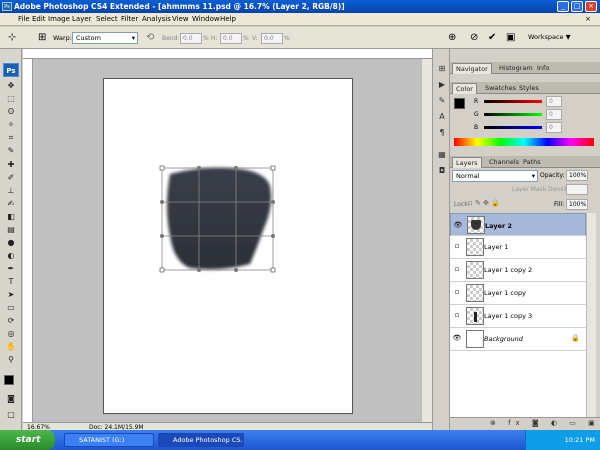 The image size is (600, 450). I want to click on move-tool-icon: ✥, so click(11, 85).